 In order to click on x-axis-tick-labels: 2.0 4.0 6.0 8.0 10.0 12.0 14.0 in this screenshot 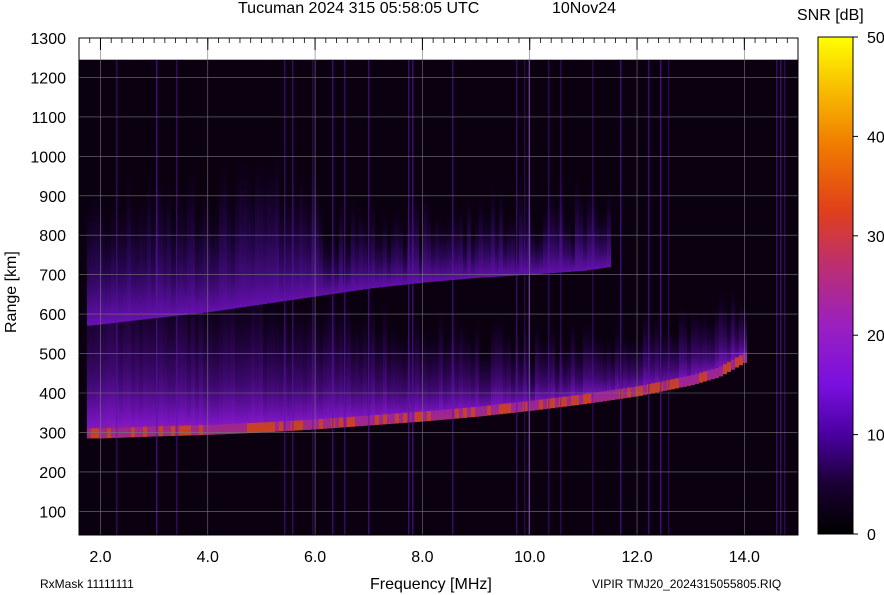, I will do `click(424, 557)`.